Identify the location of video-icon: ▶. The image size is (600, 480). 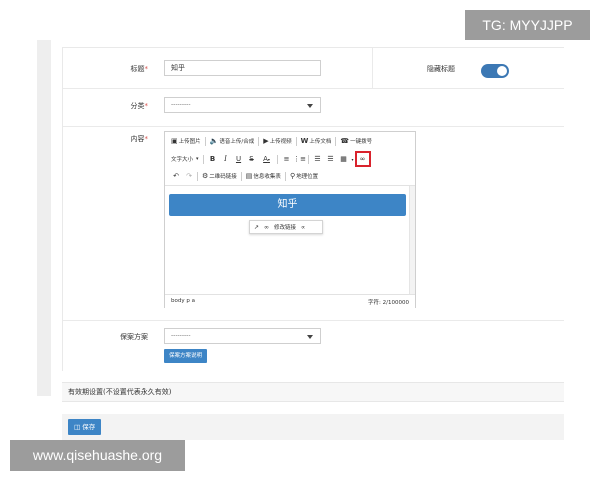
(266, 141).